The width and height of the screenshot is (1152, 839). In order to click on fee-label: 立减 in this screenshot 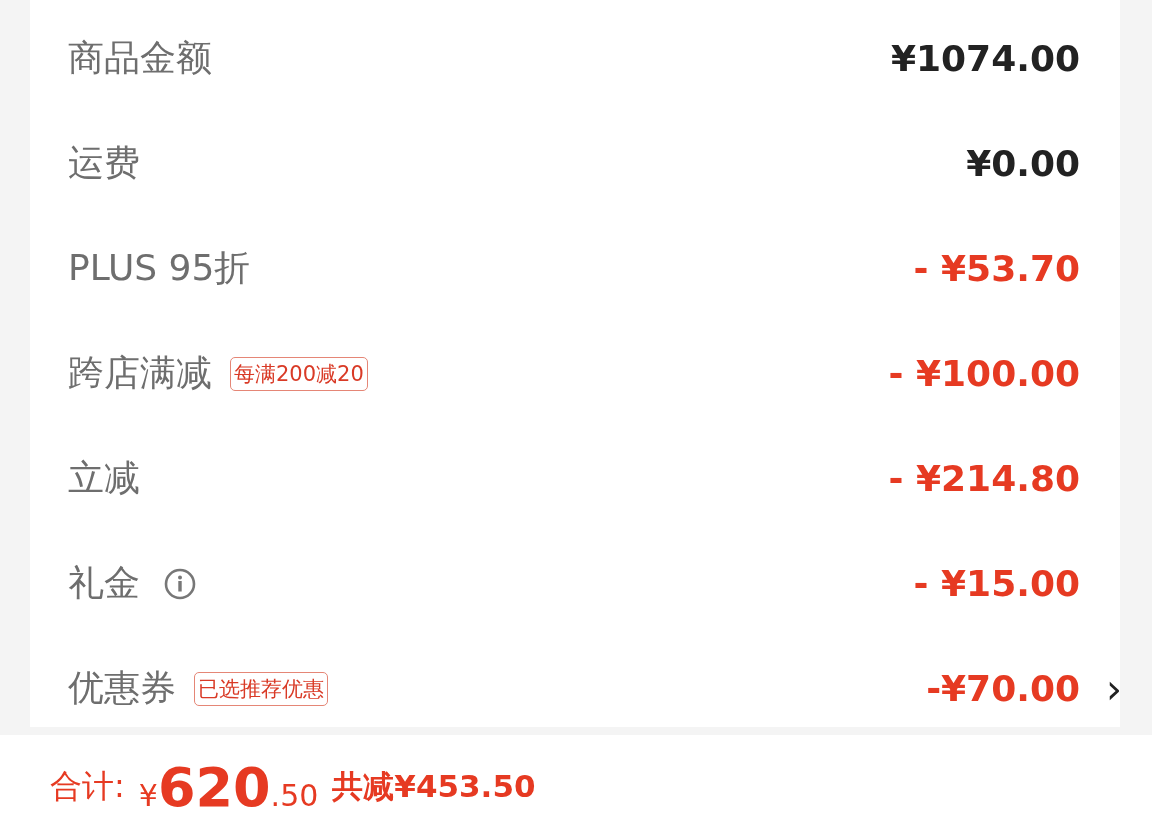, I will do `click(104, 478)`.